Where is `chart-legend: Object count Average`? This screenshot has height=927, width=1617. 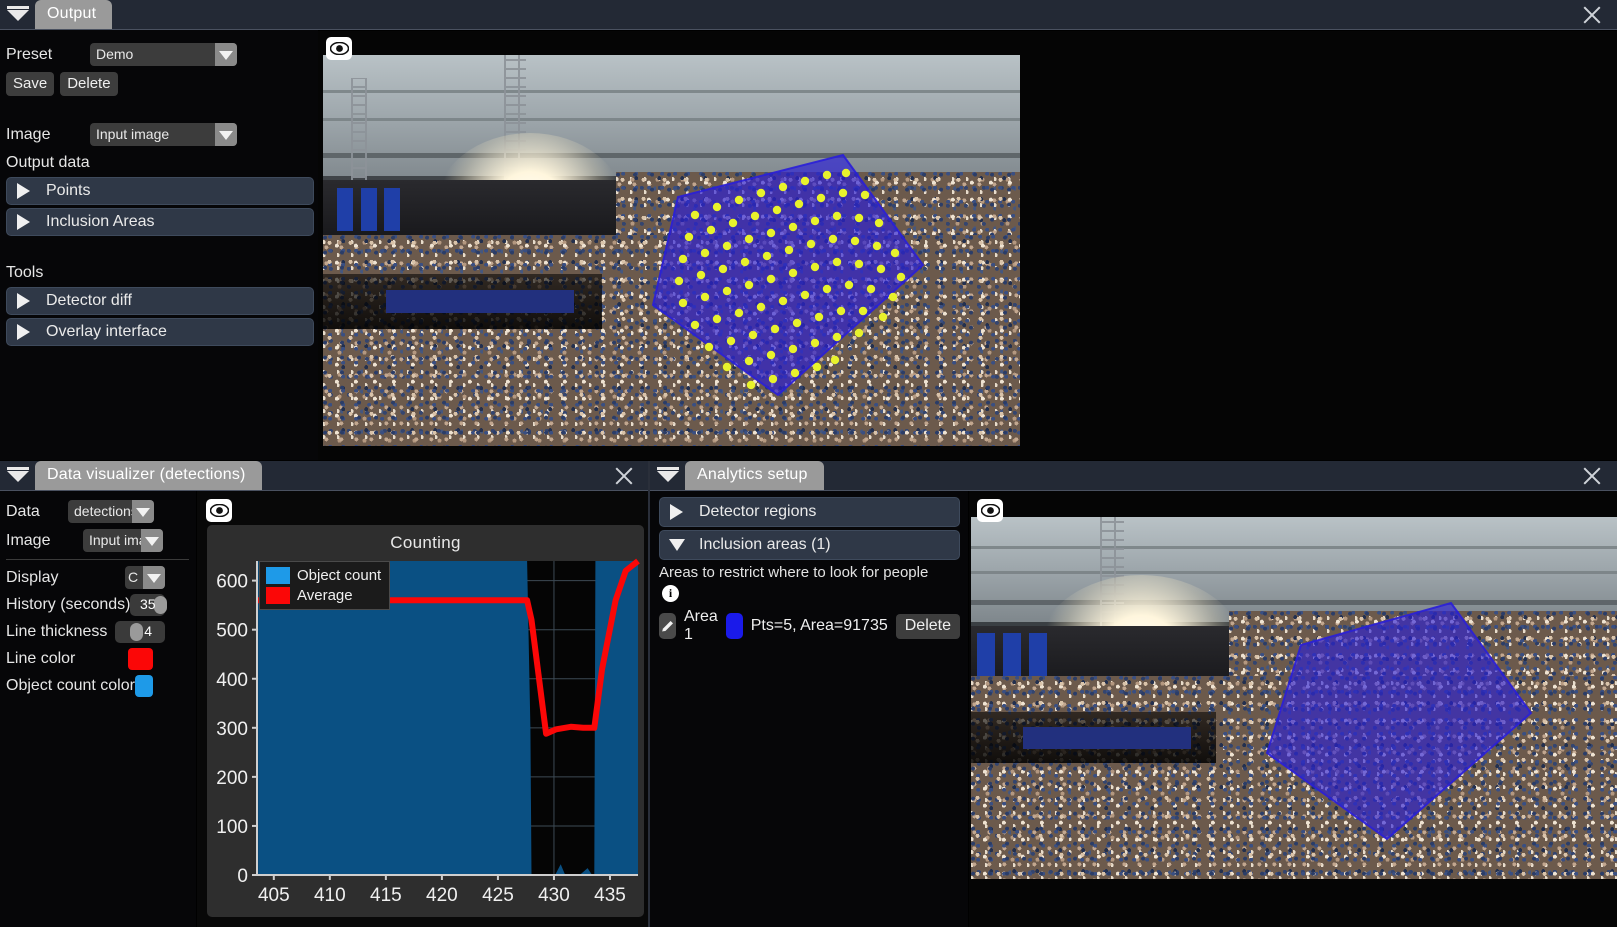 chart-legend: Object count Average is located at coordinates (325, 585).